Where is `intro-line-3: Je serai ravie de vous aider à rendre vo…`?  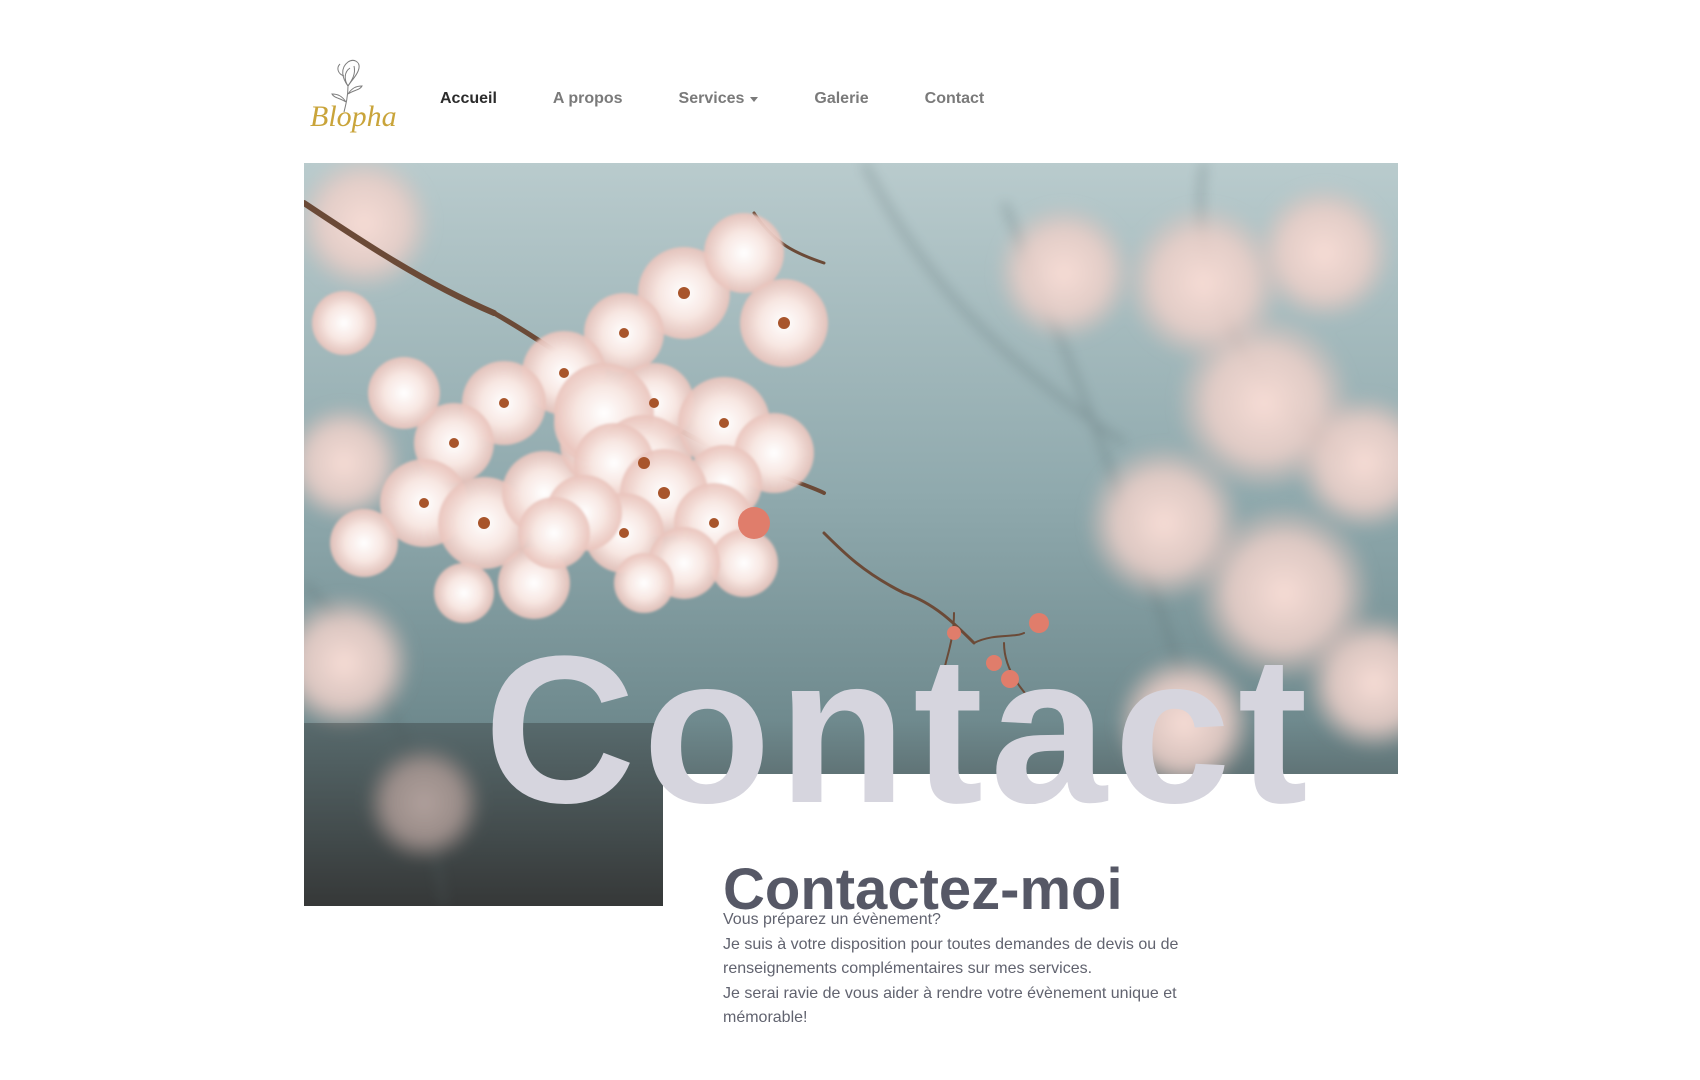
intro-line-3: Je serai ravie de vous aider à rendre vo… is located at coordinates (950, 1005).